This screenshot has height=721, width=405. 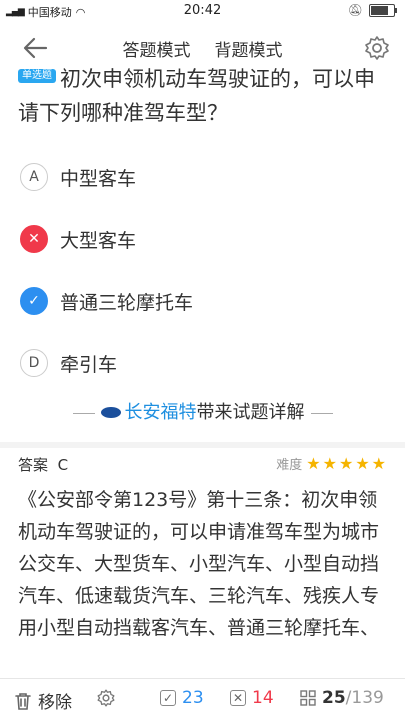 What do you see at coordinates (43, 465) in the screenshot?
I see `answer-label: 答案 C` at bounding box center [43, 465].